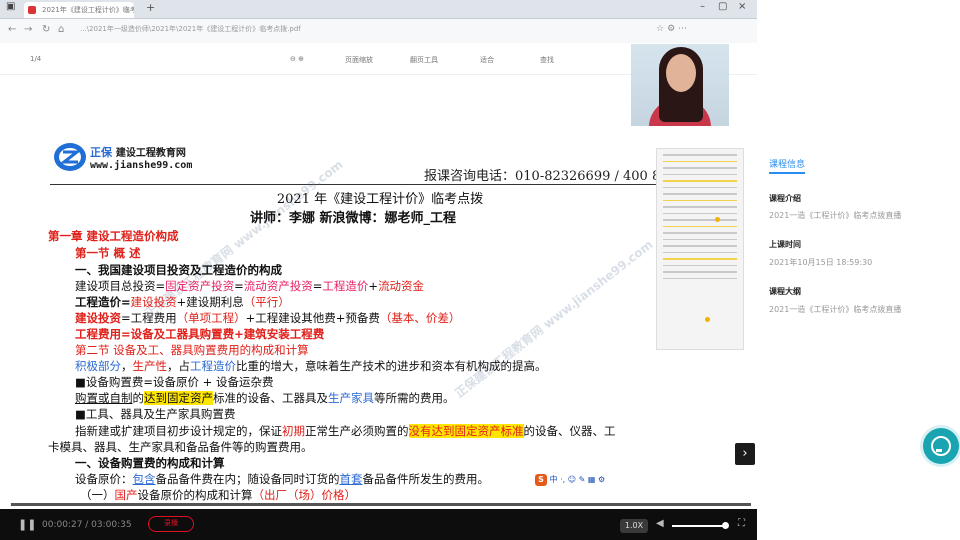 The height and width of the screenshot is (540, 960). Describe the element at coordinates (312, 318) in the screenshot. I see `text-span: +工程建设其他费+预备费` at that location.